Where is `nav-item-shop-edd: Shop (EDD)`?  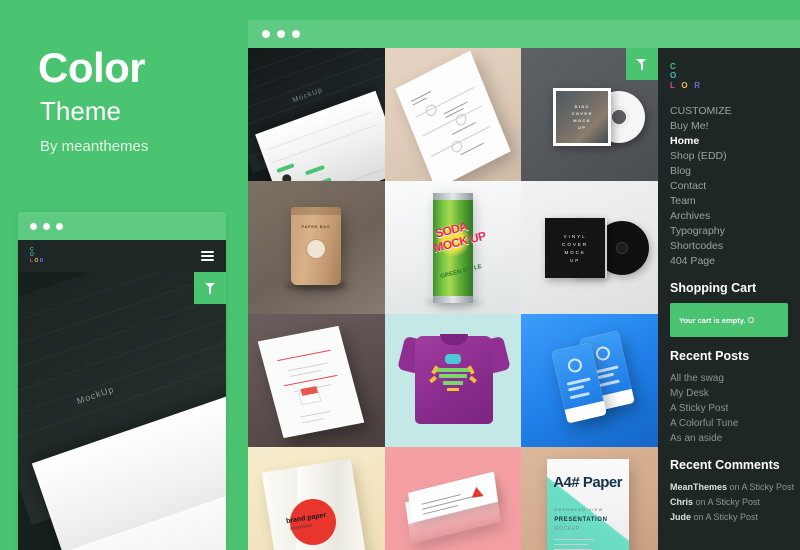
nav-item-shop-edd: Shop (EDD) is located at coordinates (735, 156).